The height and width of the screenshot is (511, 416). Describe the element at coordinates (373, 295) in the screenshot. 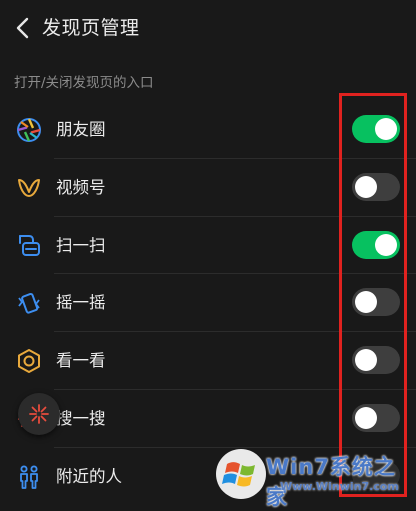

I see `highlight-box` at that location.